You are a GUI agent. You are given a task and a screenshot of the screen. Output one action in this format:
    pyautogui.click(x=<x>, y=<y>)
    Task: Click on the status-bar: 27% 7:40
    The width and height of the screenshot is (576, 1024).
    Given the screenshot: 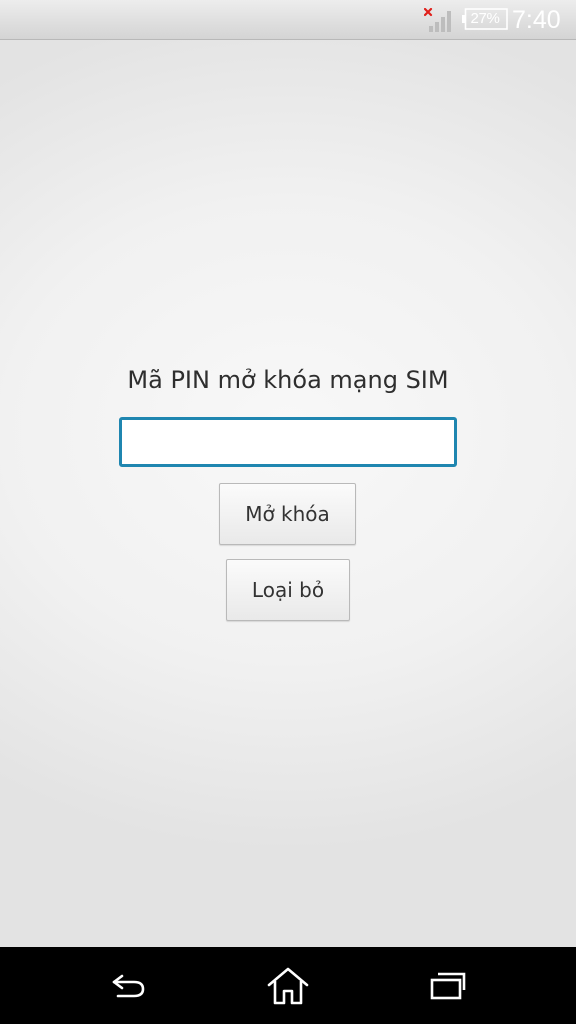 What is the action you would take?
    pyautogui.click(x=288, y=20)
    